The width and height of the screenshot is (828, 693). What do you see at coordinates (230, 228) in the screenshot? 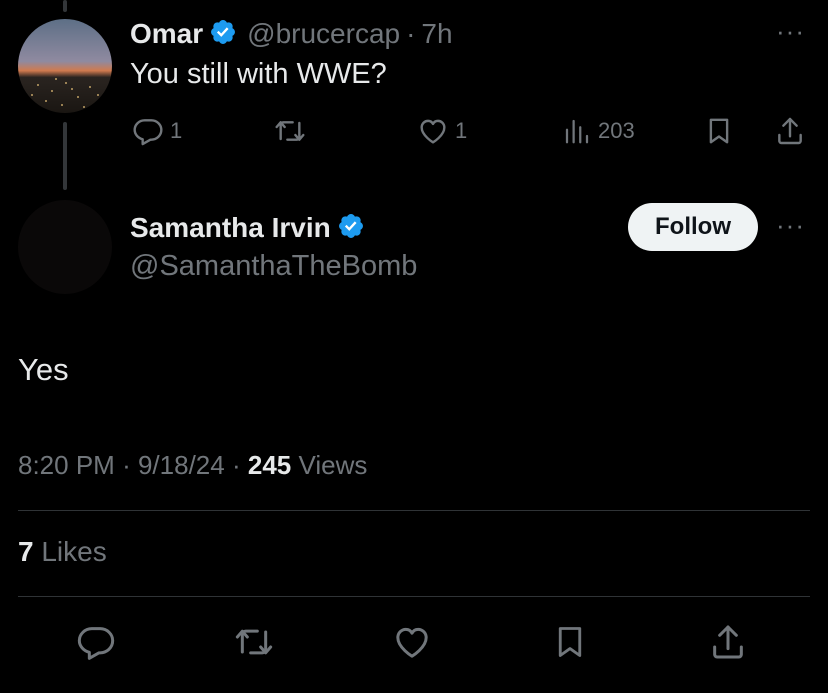
I see `main-author-name: Samantha Irvin` at bounding box center [230, 228].